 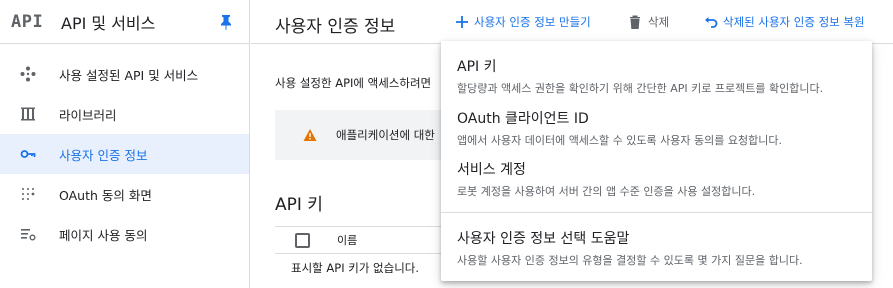 What do you see at coordinates (659, 22) in the screenshot?
I see `delete-label: 삭제` at bounding box center [659, 22].